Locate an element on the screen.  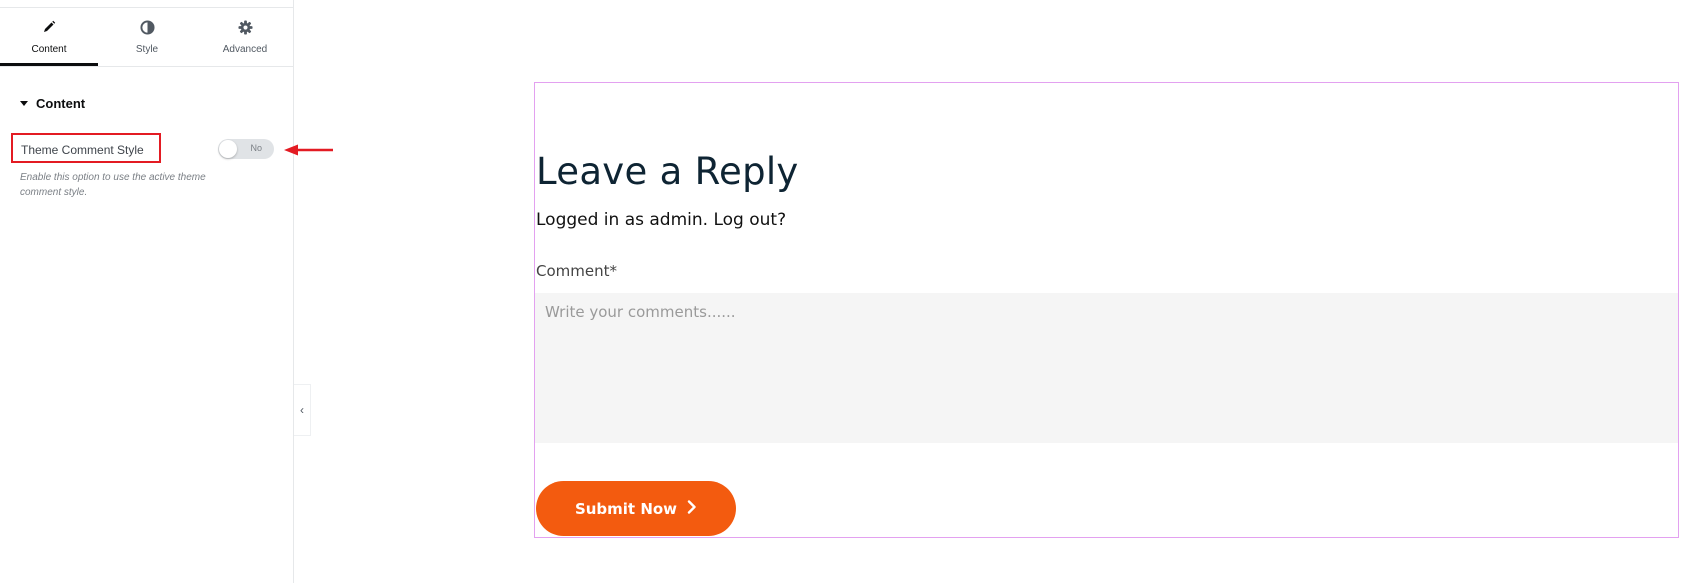
panel-tabs: Content Style Advanced is located at coordinates (147, 37).